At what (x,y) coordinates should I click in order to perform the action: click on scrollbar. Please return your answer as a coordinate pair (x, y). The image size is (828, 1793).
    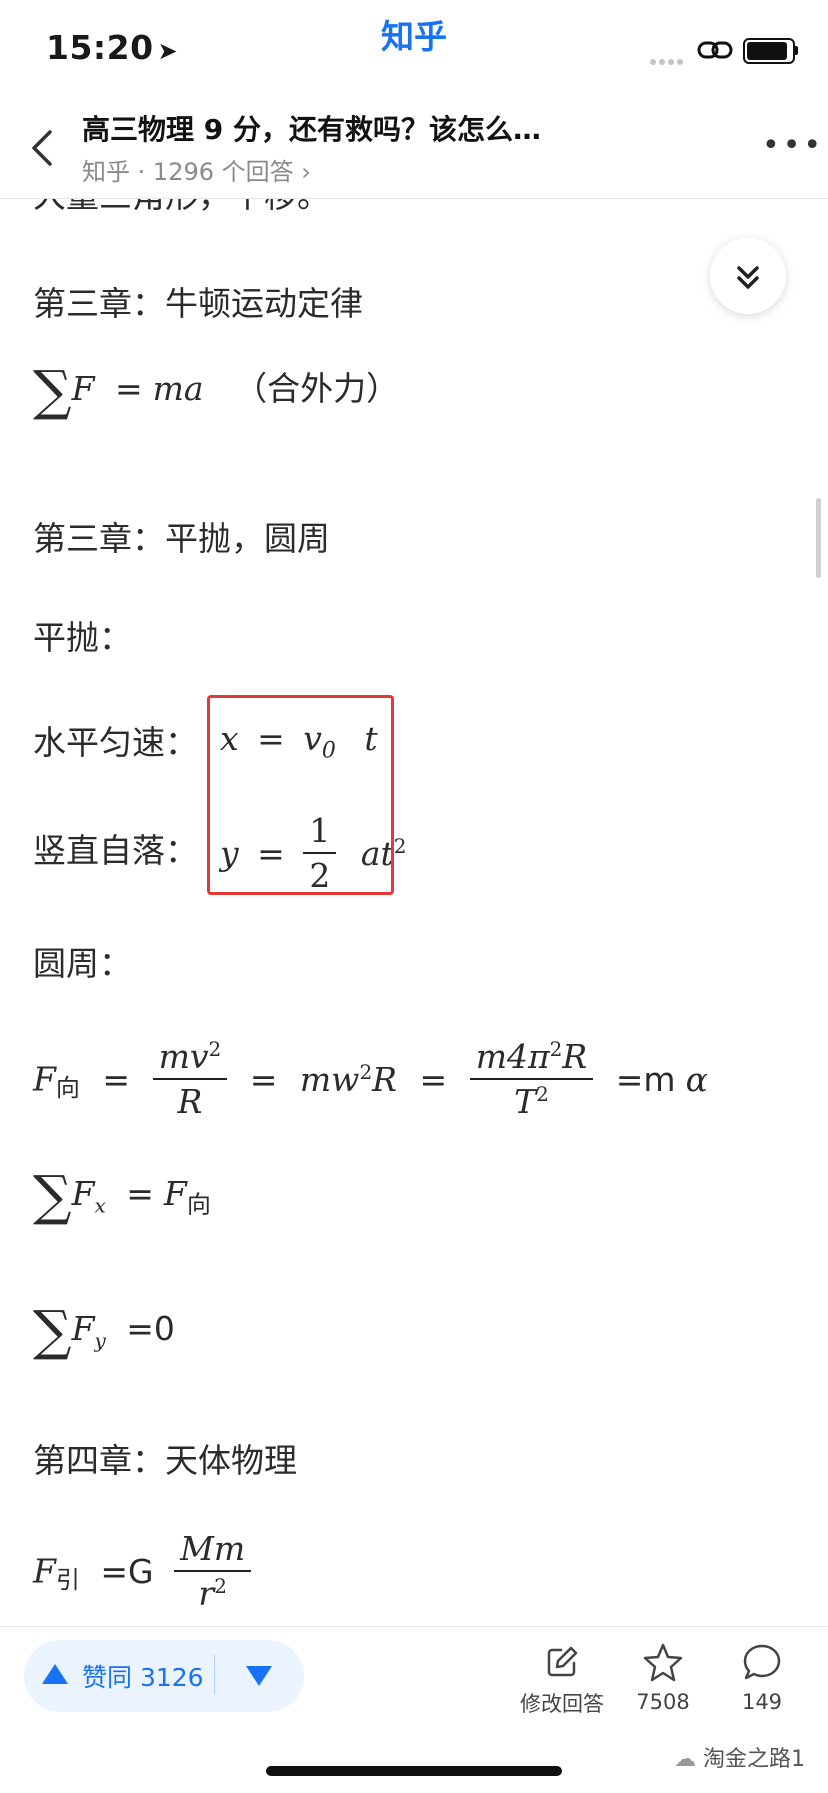
    Looking at the image, I should click on (818, 538).